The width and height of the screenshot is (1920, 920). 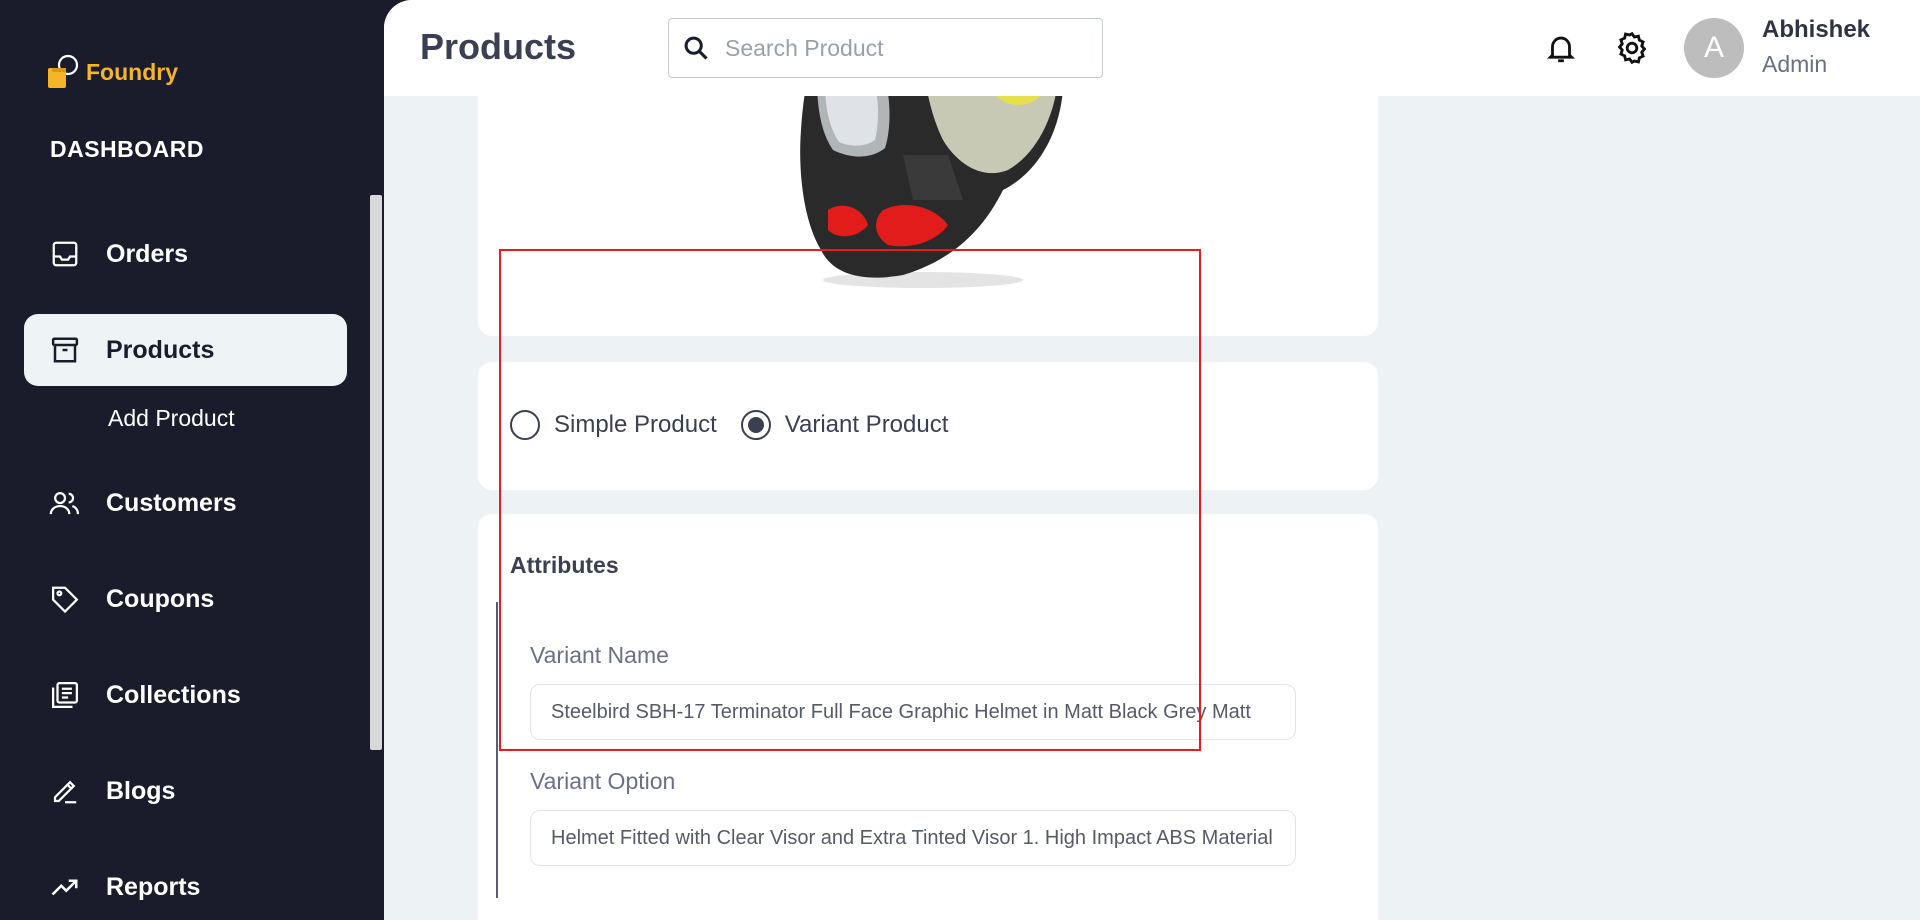 What do you see at coordinates (1561, 48) in the screenshot?
I see `bell-icon` at bounding box center [1561, 48].